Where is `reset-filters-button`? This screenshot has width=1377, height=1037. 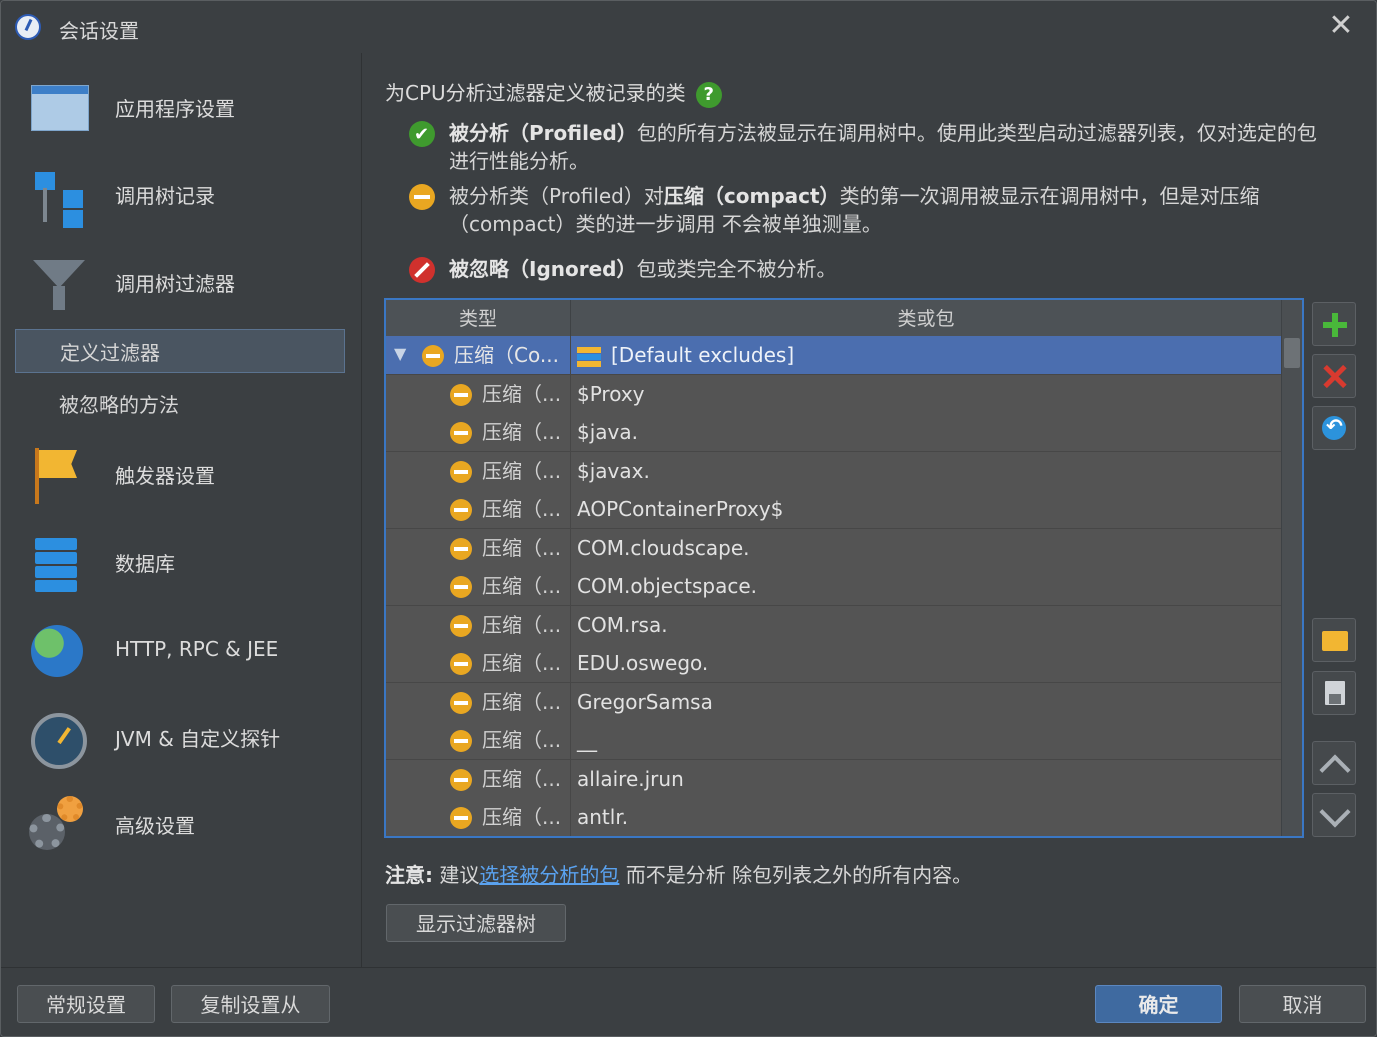 reset-filters-button is located at coordinates (1334, 428).